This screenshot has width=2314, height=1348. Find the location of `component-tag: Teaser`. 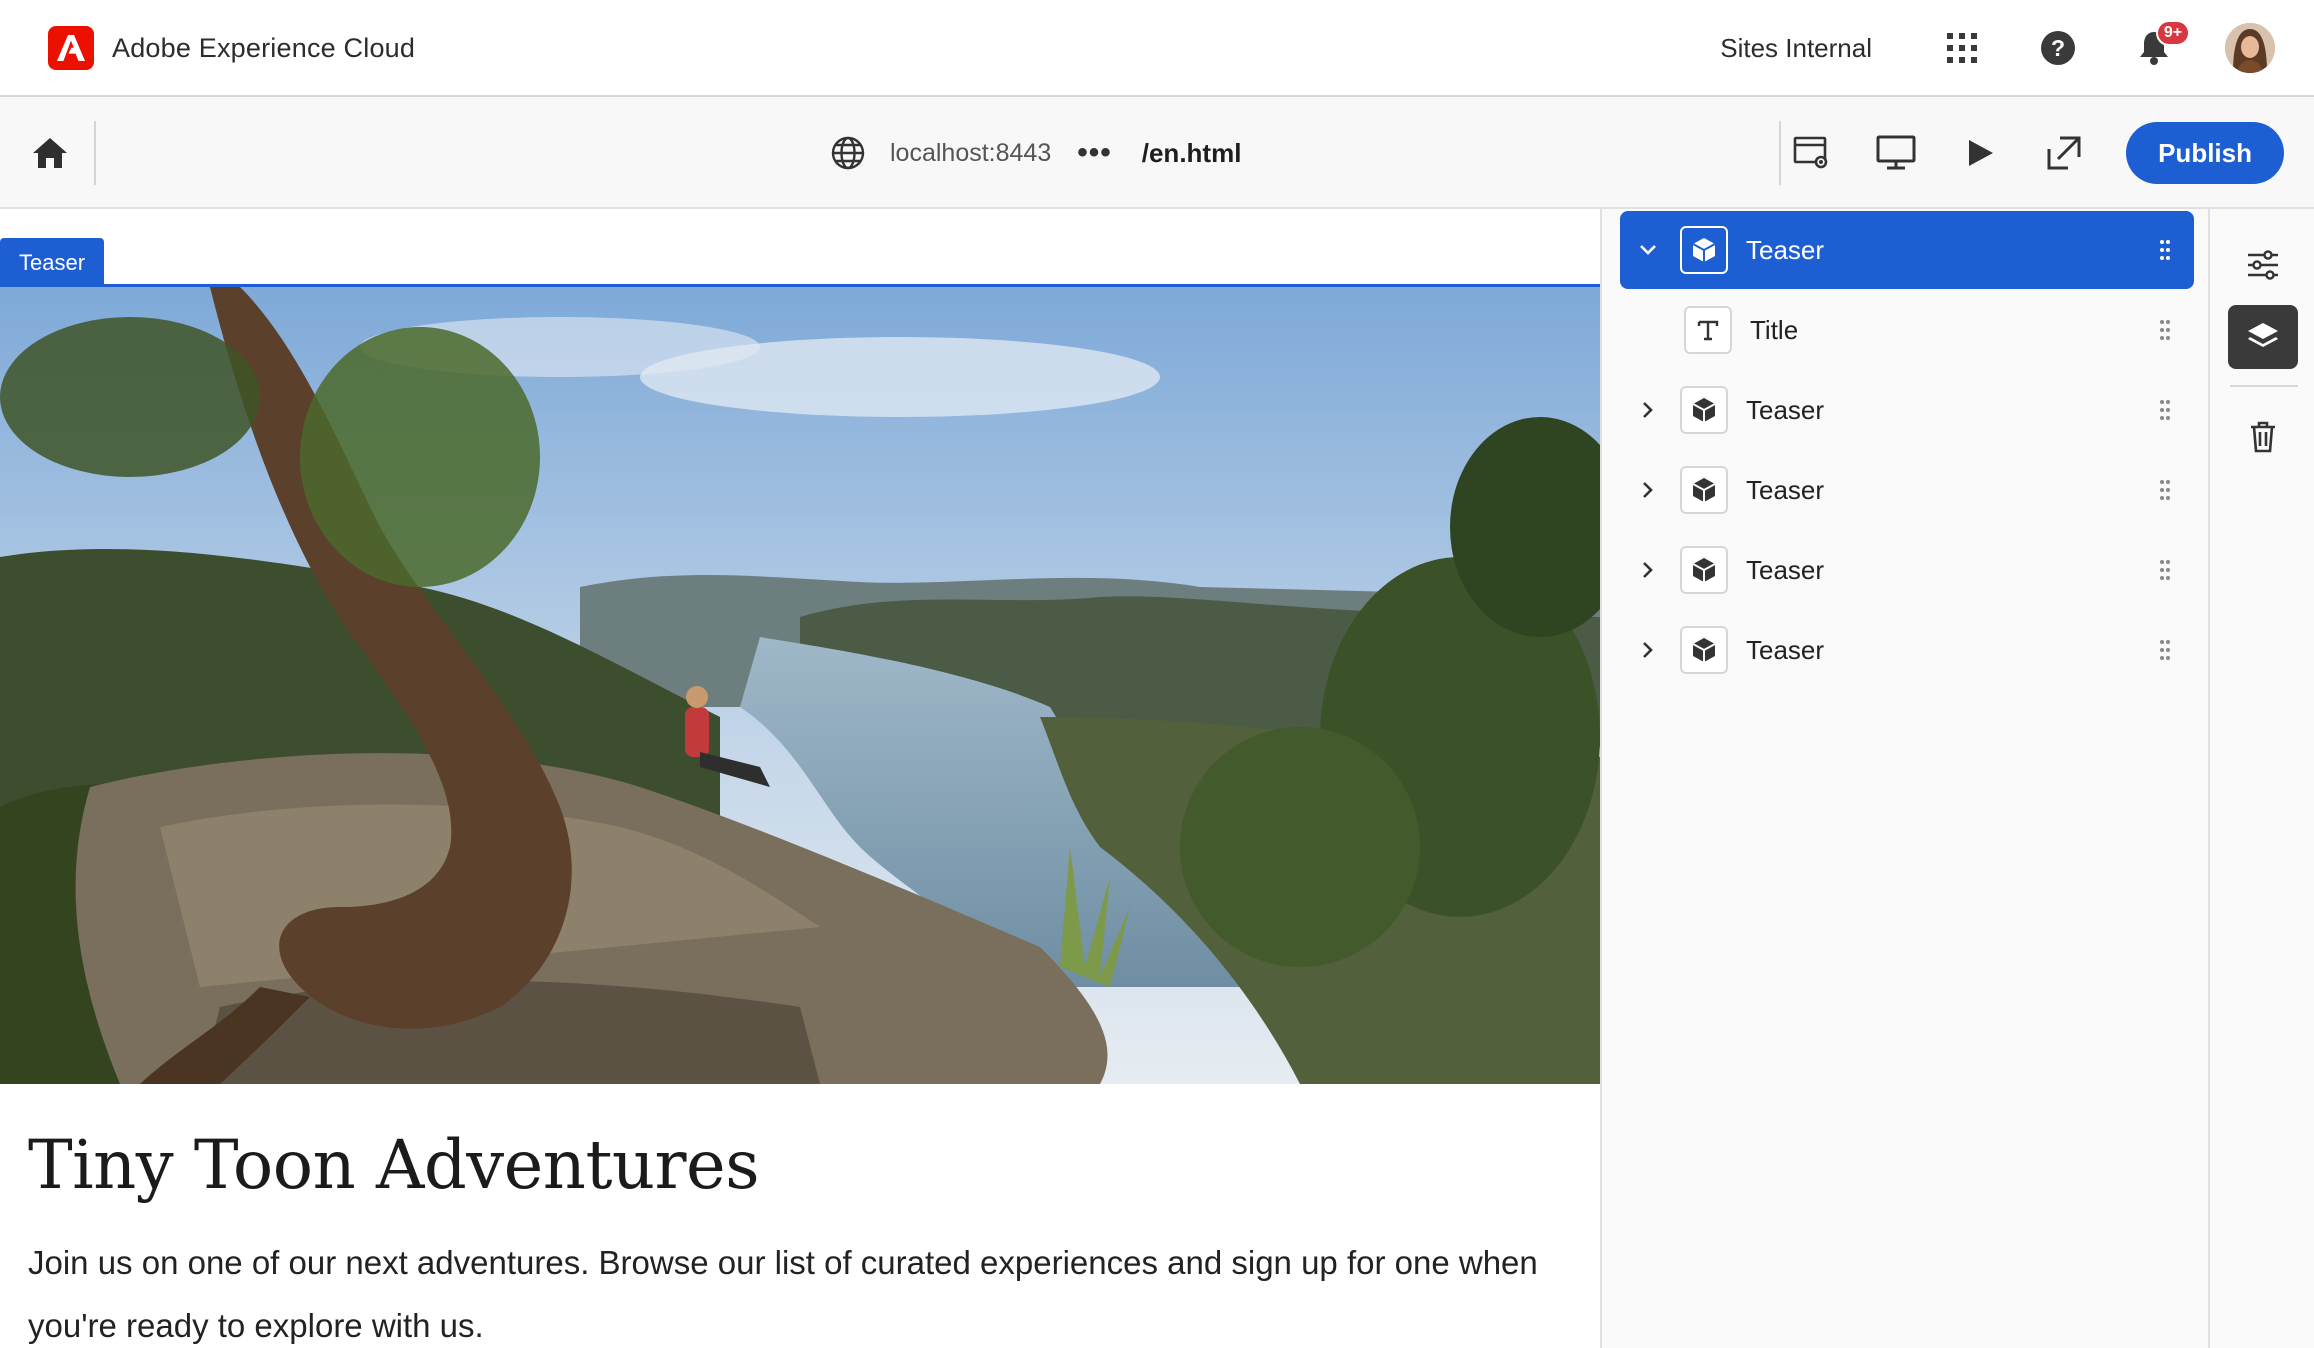

component-tag: Teaser is located at coordinates (52, 263).